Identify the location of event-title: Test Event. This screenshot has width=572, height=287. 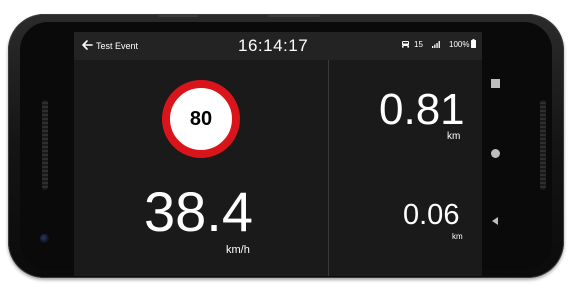
(117, 46).